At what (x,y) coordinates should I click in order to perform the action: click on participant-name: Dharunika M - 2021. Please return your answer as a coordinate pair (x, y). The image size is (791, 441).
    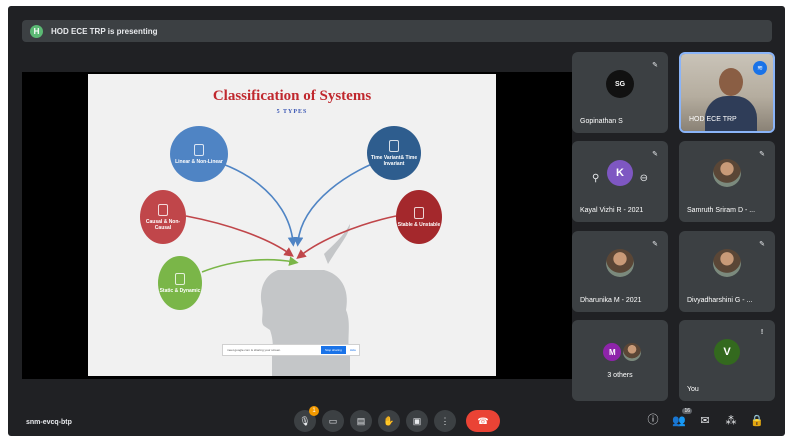
    Looking at the image, I should click on (611, 300).